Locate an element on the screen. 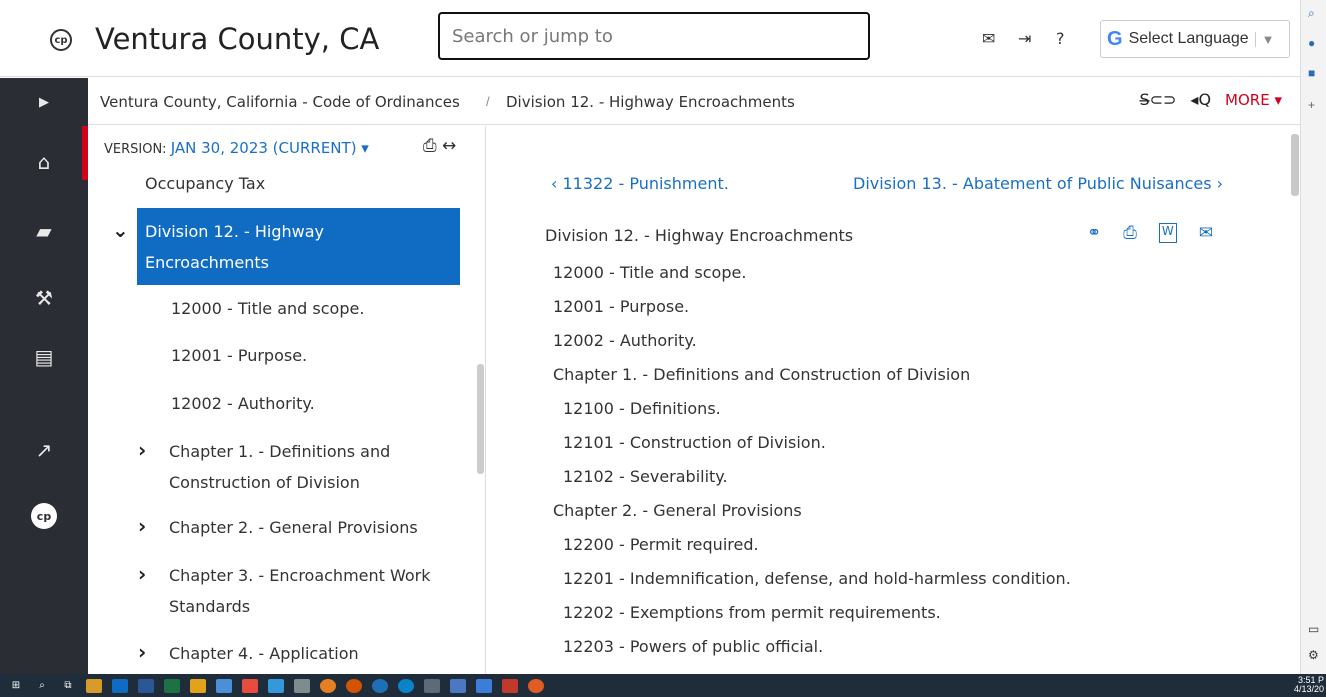 This screenshot has width=1326, height=697. task-view-icon: ⧉ is located at coordinates (68, 686).